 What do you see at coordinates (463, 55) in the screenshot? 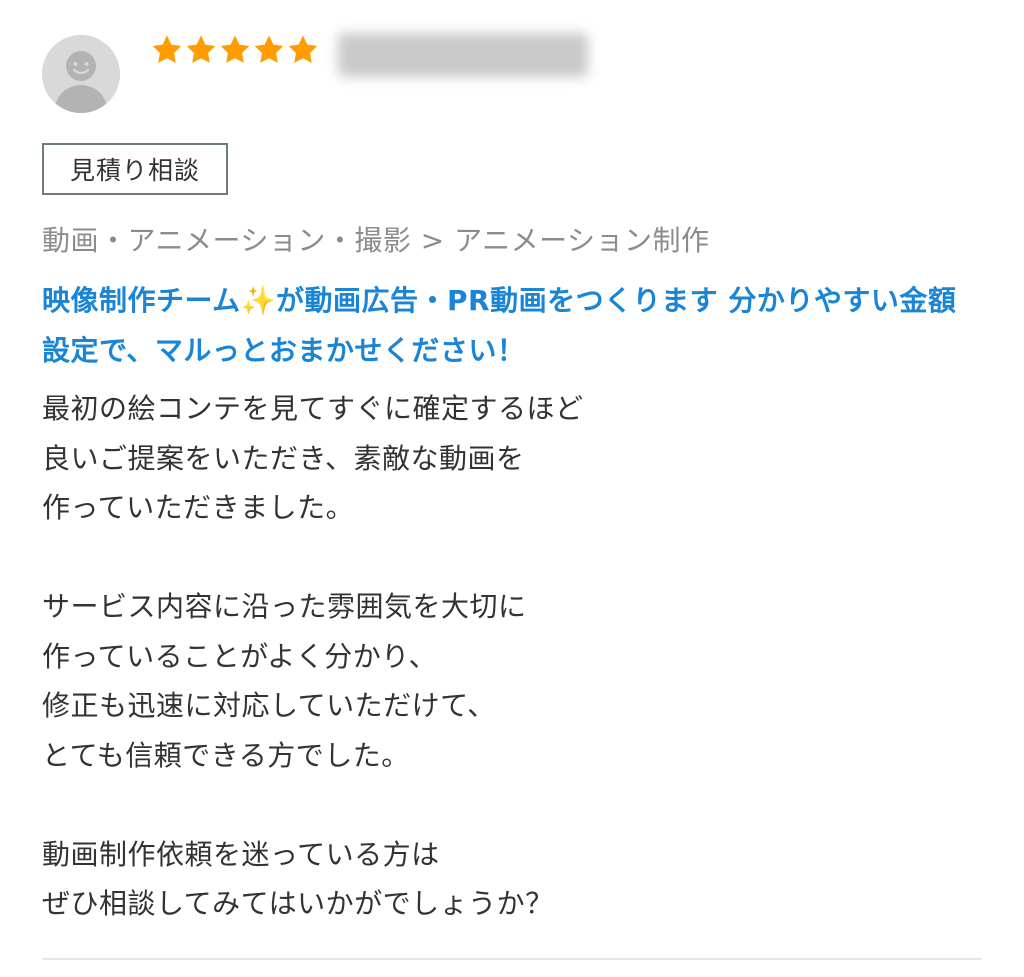
I see `blurred-username` at bounding box center [463, 55].